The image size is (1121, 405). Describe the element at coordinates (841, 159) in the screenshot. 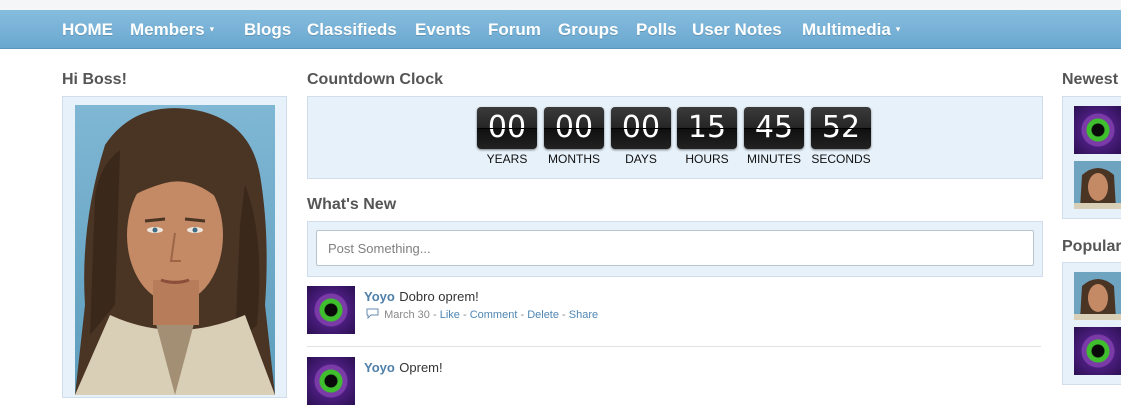

I see `countdown-label: SECONDS` at that location.